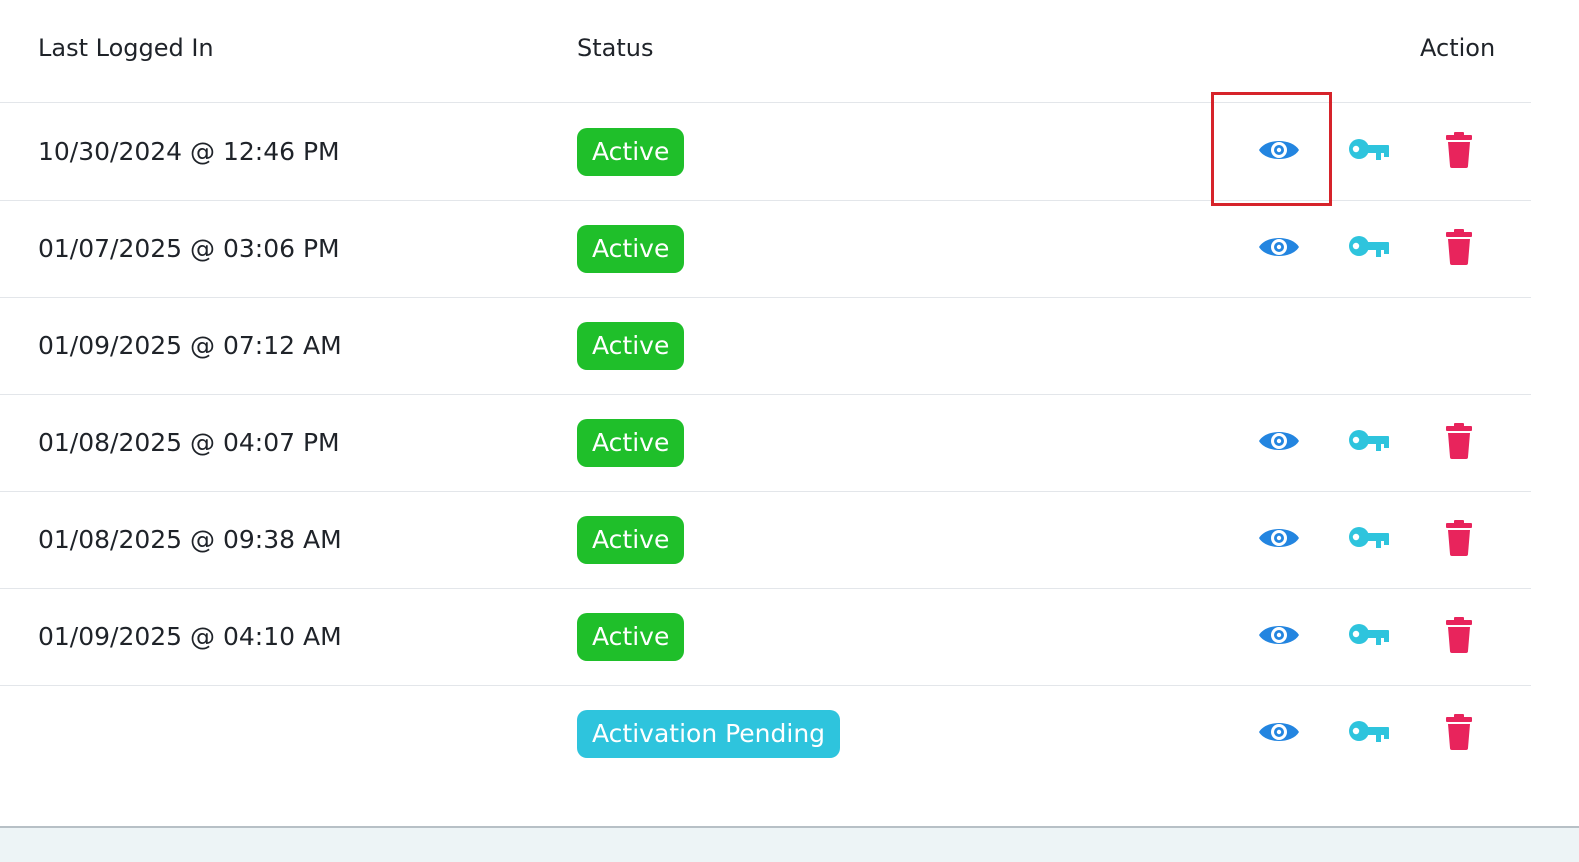  What do you see at coordinates (190, 345) in the screenshot?
I see `last-logged-in-cell: 01/09/2025 @ 07:12 AM` at bounding box center [190, 345].